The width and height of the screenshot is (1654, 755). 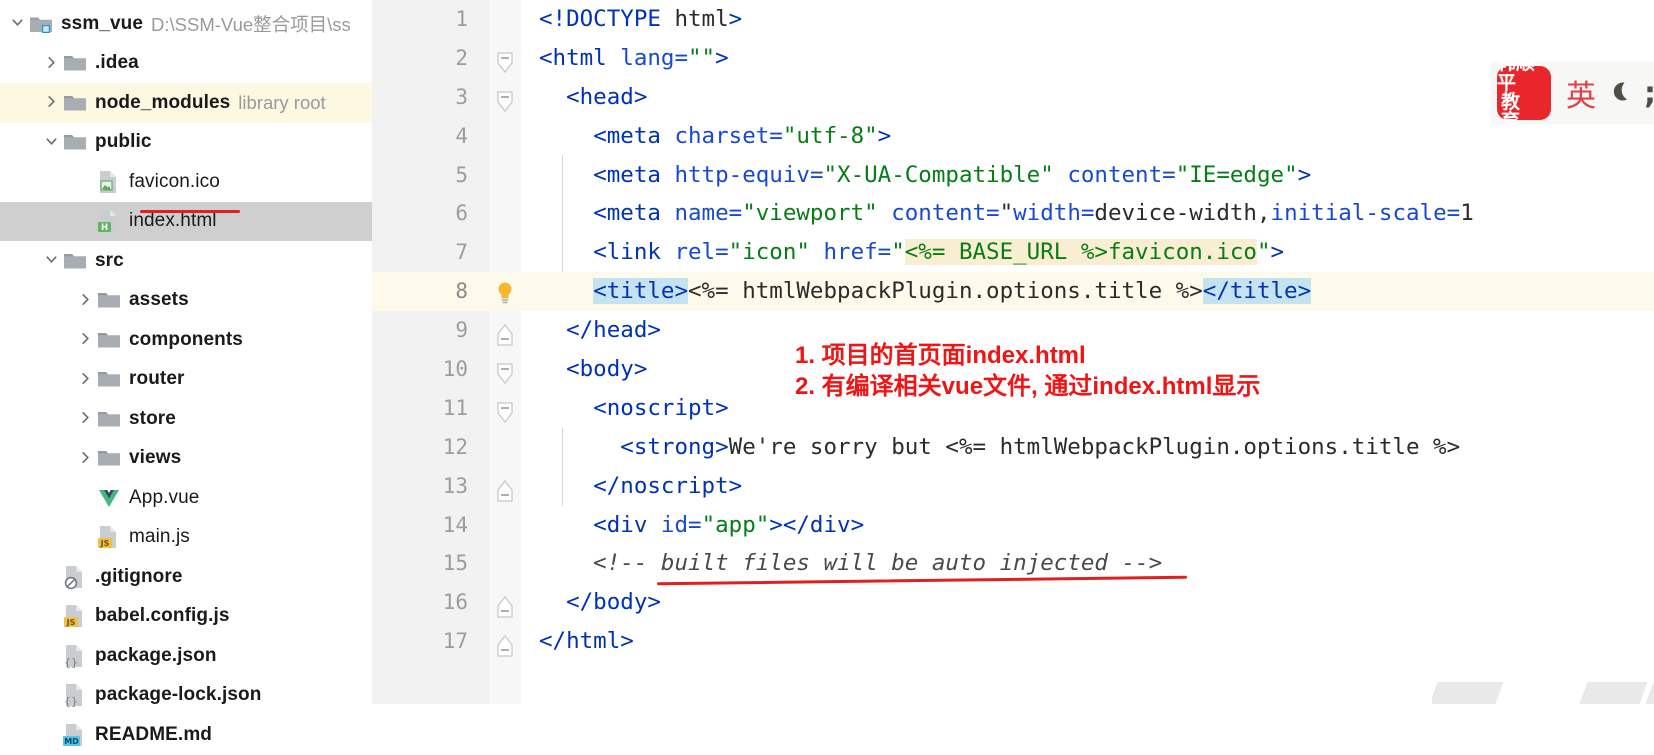 What do you see at coordinates (186, 617) in the screenshot?
I see `tree-row-babel-config-js: JS babel.config.js` at bounding box center [186, 617].